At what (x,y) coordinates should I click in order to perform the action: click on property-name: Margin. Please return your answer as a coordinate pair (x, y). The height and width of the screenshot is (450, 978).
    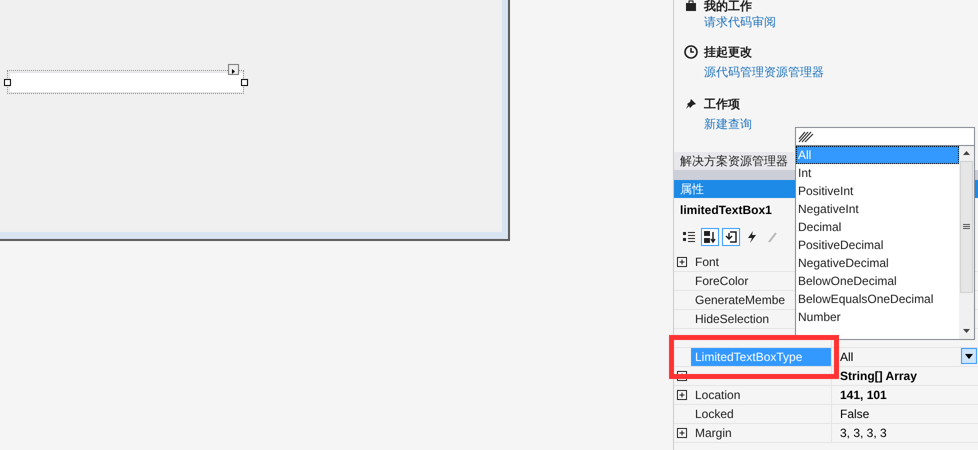
    Looking at the image, I should click on (761, 433).